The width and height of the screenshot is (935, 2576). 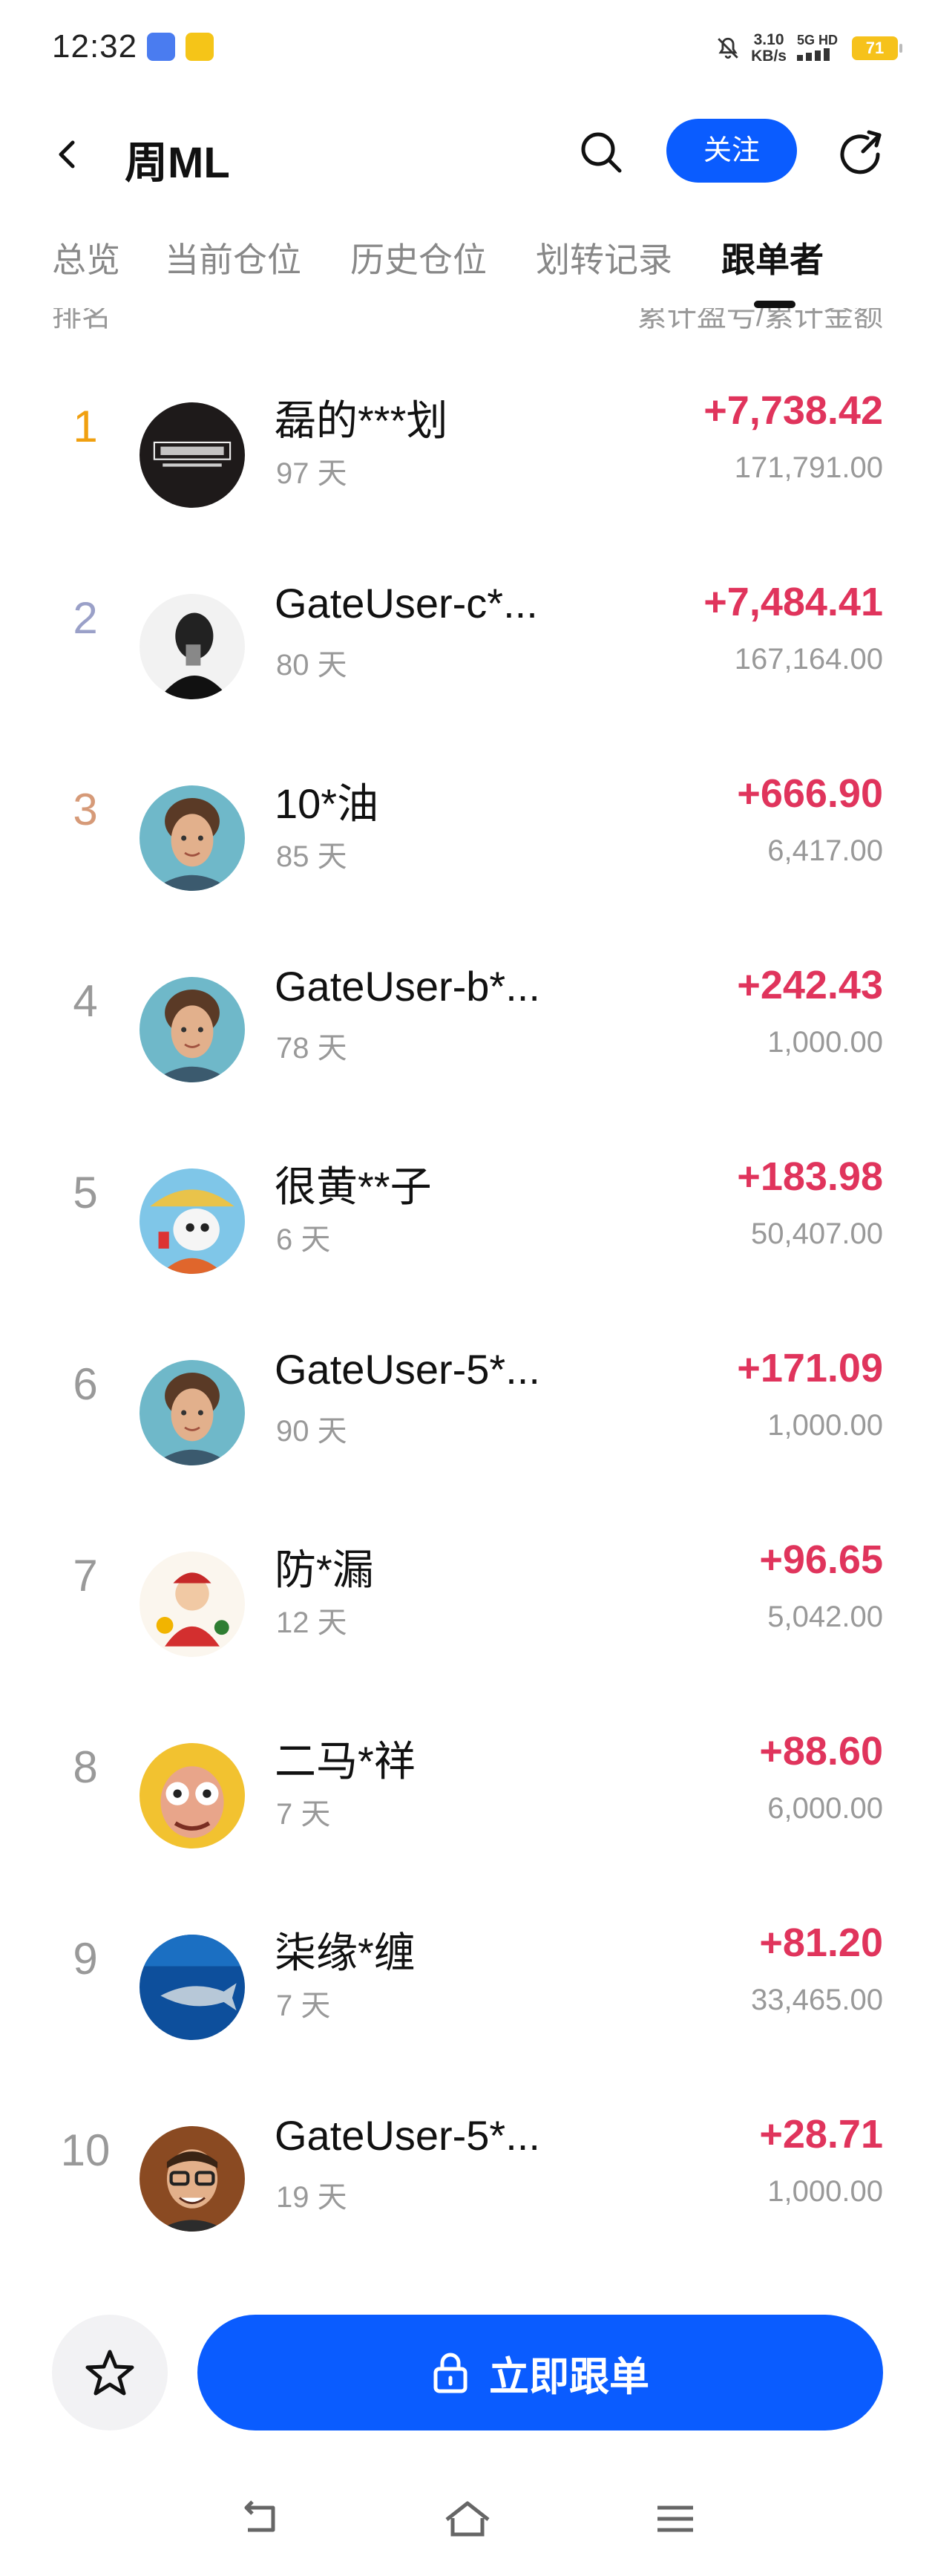 I want to click on follower-days: 19 天, so click(x=312, y=2197).